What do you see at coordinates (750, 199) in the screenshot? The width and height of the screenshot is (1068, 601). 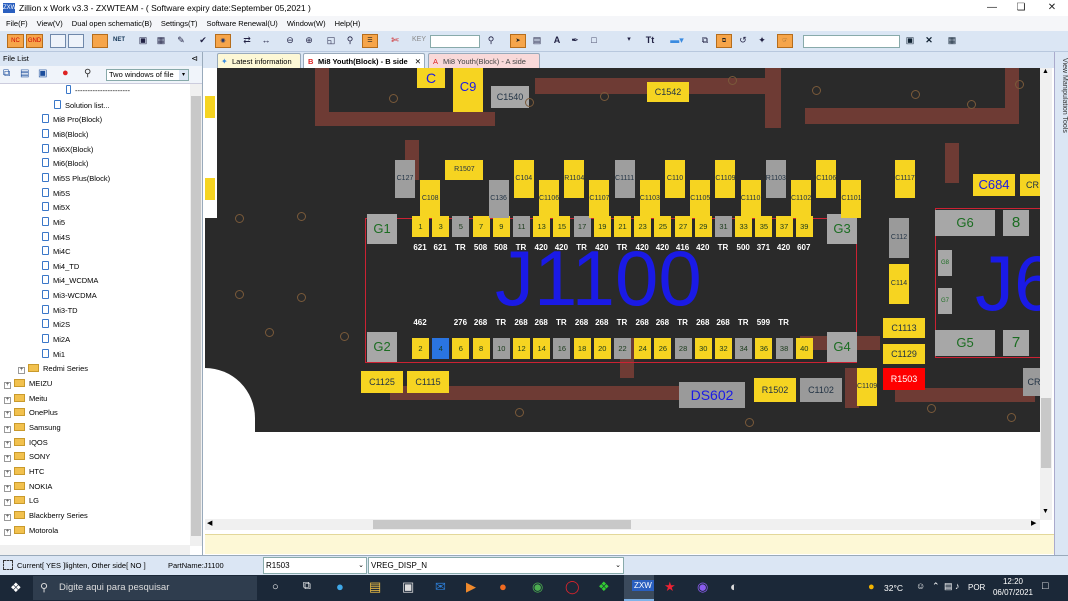 I see `component-c1110: C1110` at bounding box center [750, 199].